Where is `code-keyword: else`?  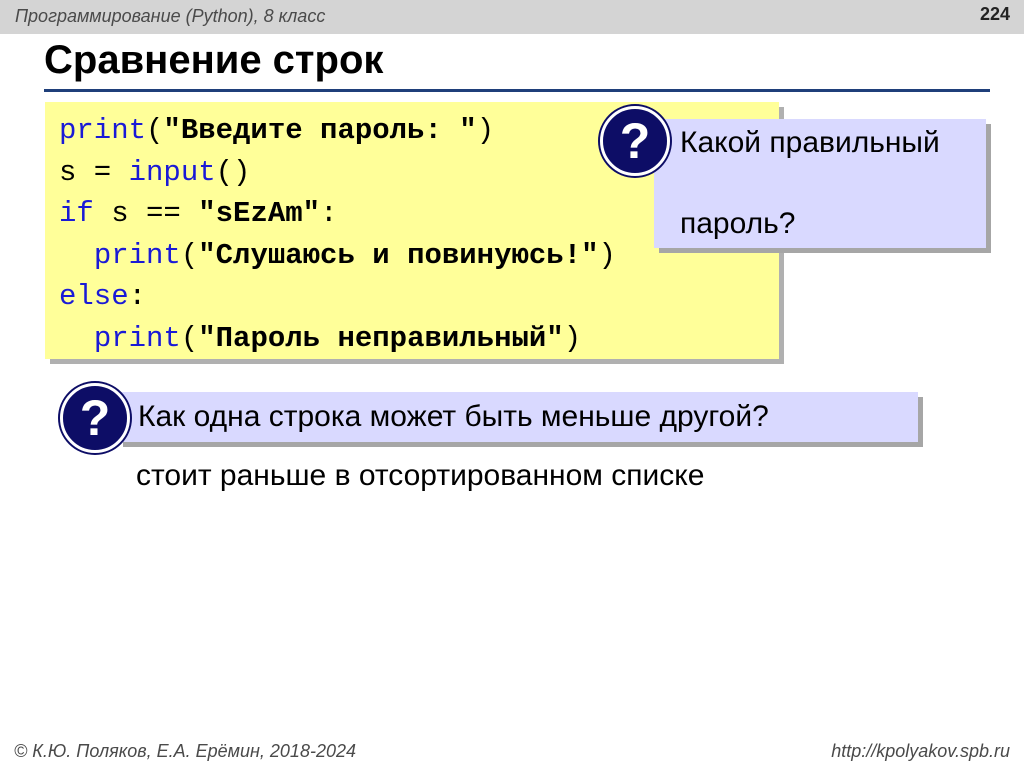 code-keyword: else is located at coordinates (94, 296).